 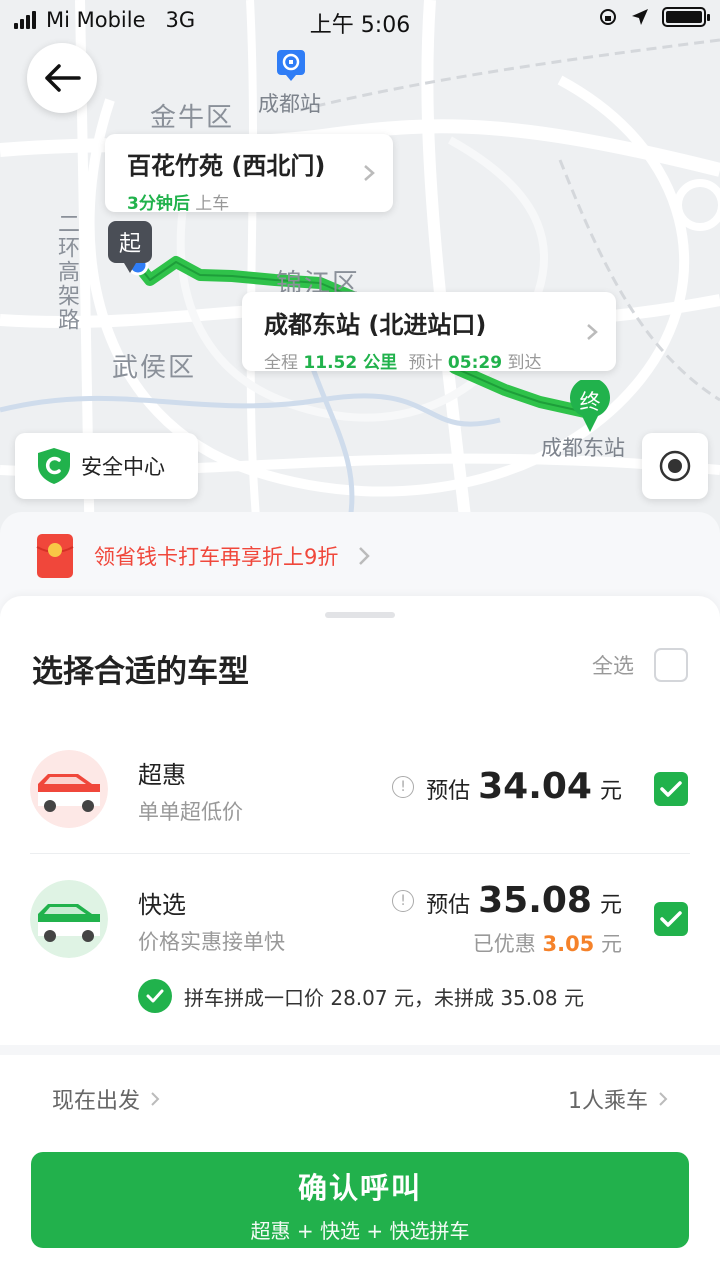 I want to click on location-arrow-icon, so click(x=640, y=17).